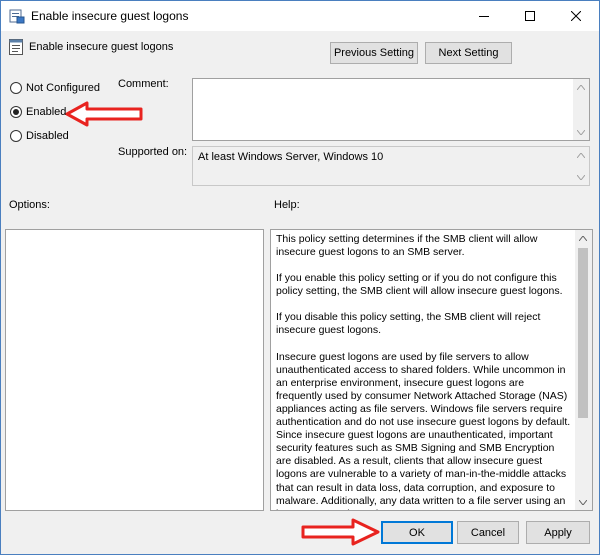  What do you see at coordinates (391, 166) in the screenshot?
I see `supported-on-field: At least Windows Server, Windows 10` at bounding box center [391, 166].